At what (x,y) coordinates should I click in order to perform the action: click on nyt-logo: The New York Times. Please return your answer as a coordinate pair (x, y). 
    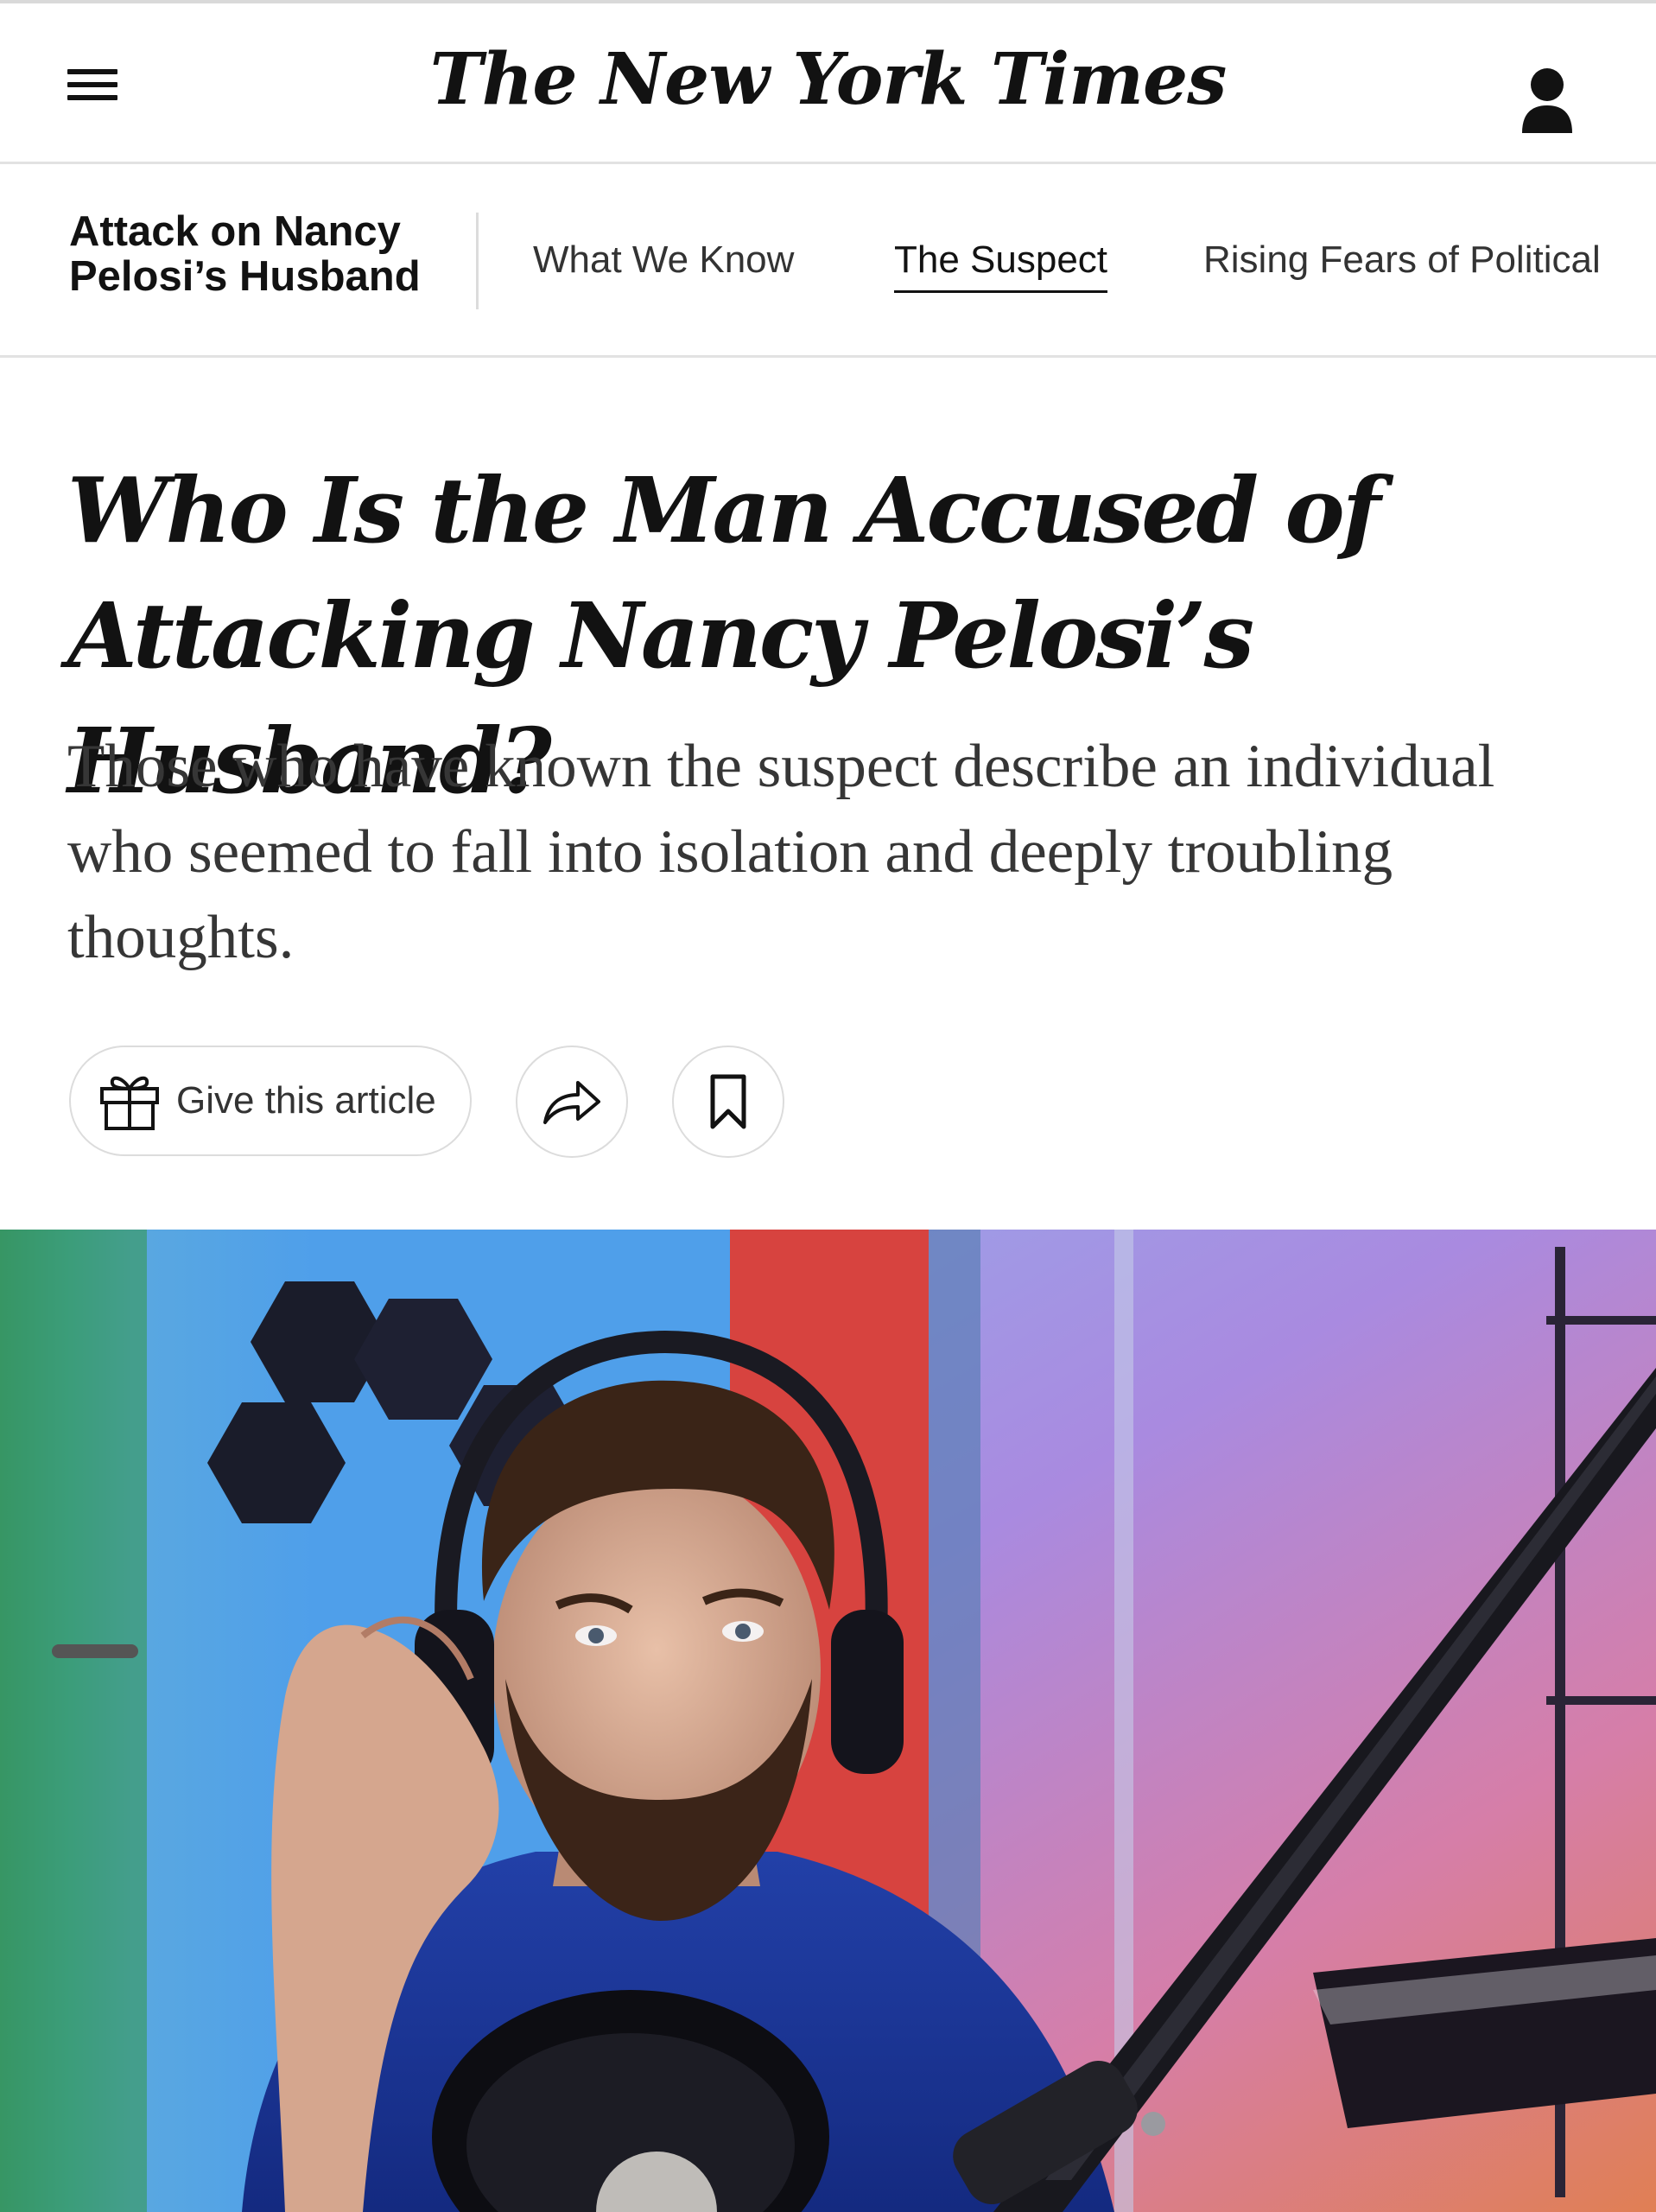
    Looking at the image, I should click on (828, 79).